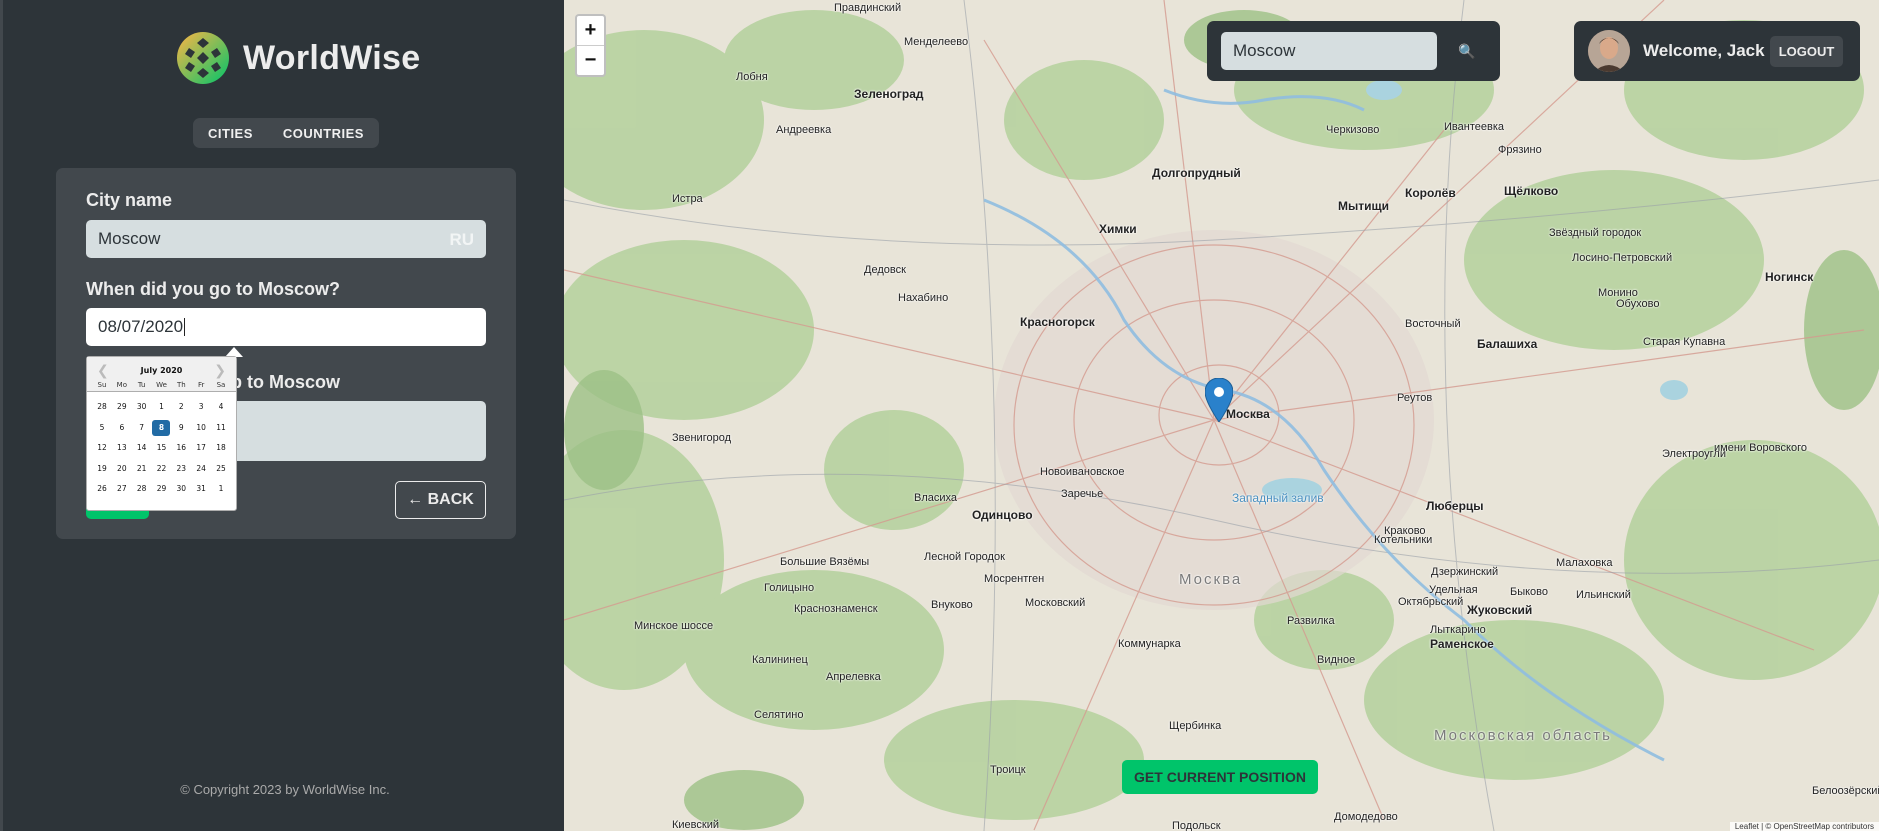 Image resolution: width=1879 pixels, height=831 pixels. Describe the element at coordinates (1195, 726) in the screenshot. I see `map-label: Щербинка` at that location.